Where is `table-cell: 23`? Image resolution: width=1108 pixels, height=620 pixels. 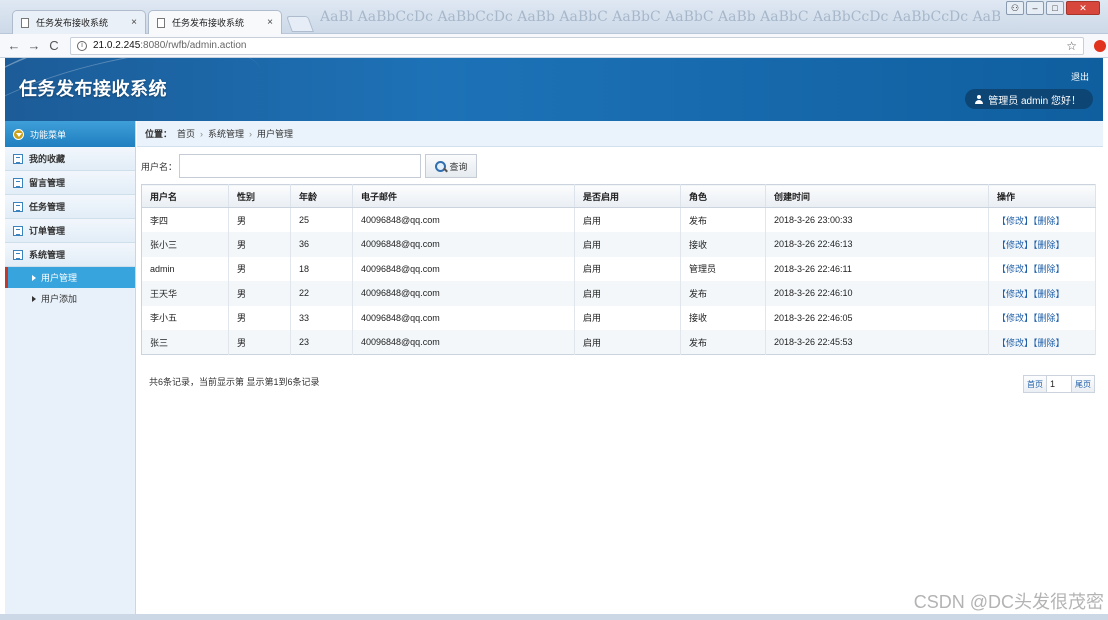 table-cell: 23 is located at coordinates (321, 342).